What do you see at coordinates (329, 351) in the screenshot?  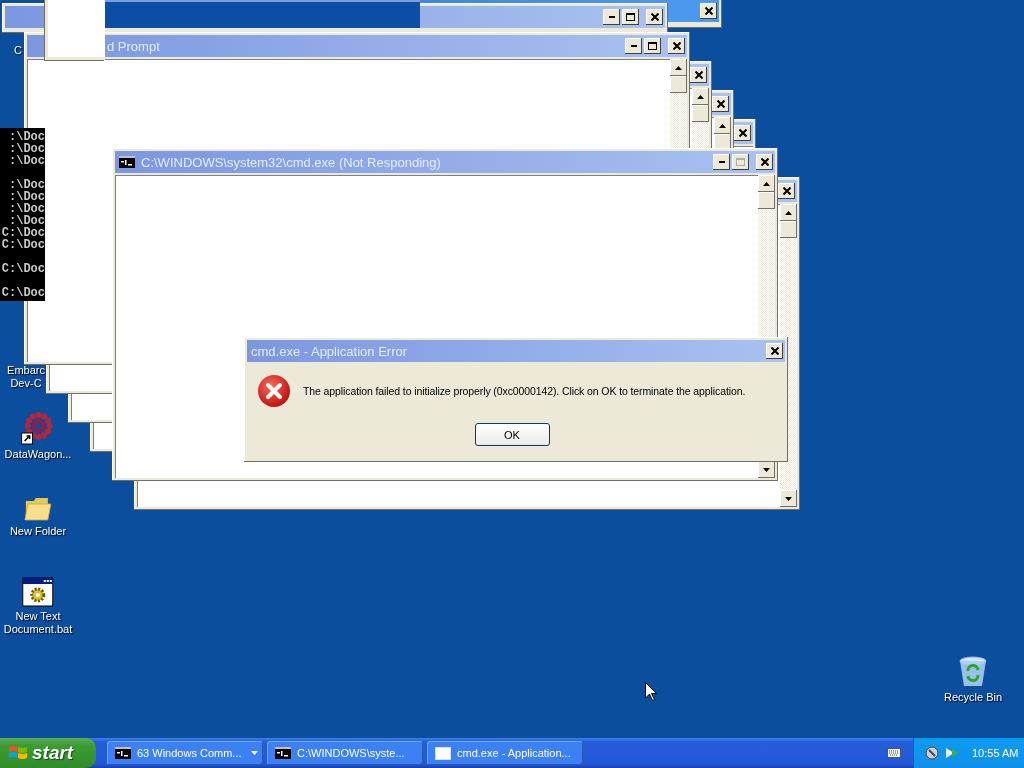 I see `dialog-title: cmd.exe - Application Error` at bounding box center [329, 351].